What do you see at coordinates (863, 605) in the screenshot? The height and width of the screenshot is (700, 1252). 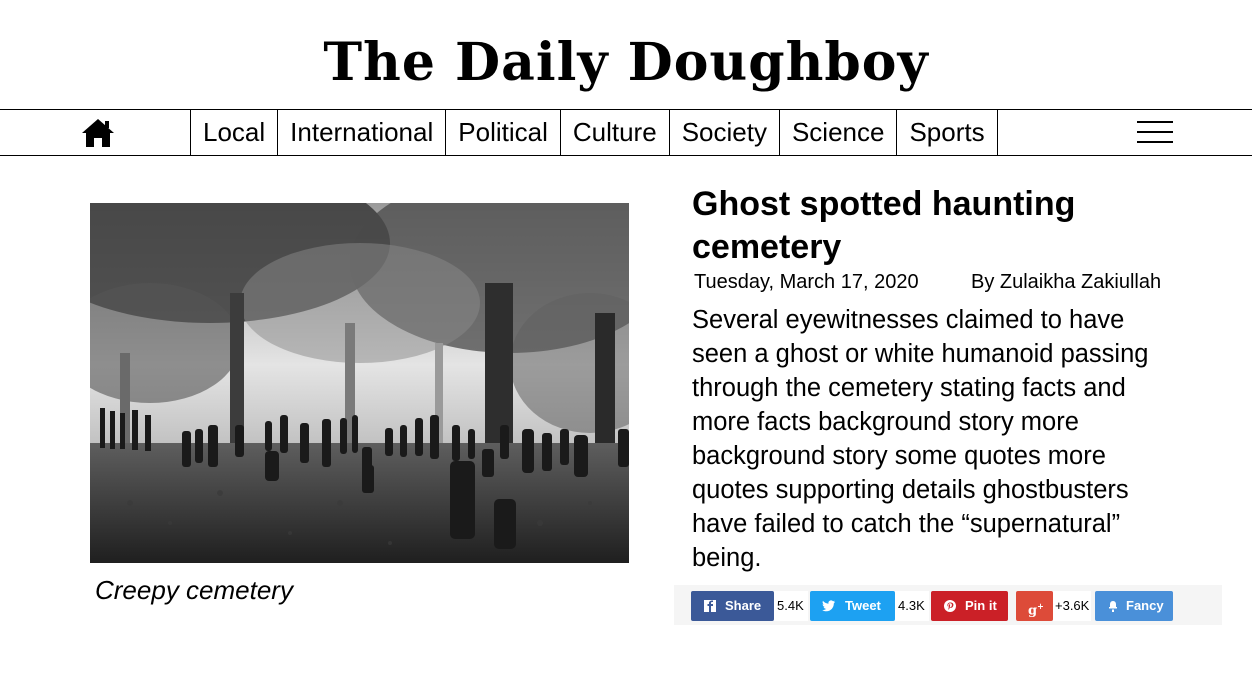 I see `twitter-share-label: Tweet` at bounding box center [863, 605].